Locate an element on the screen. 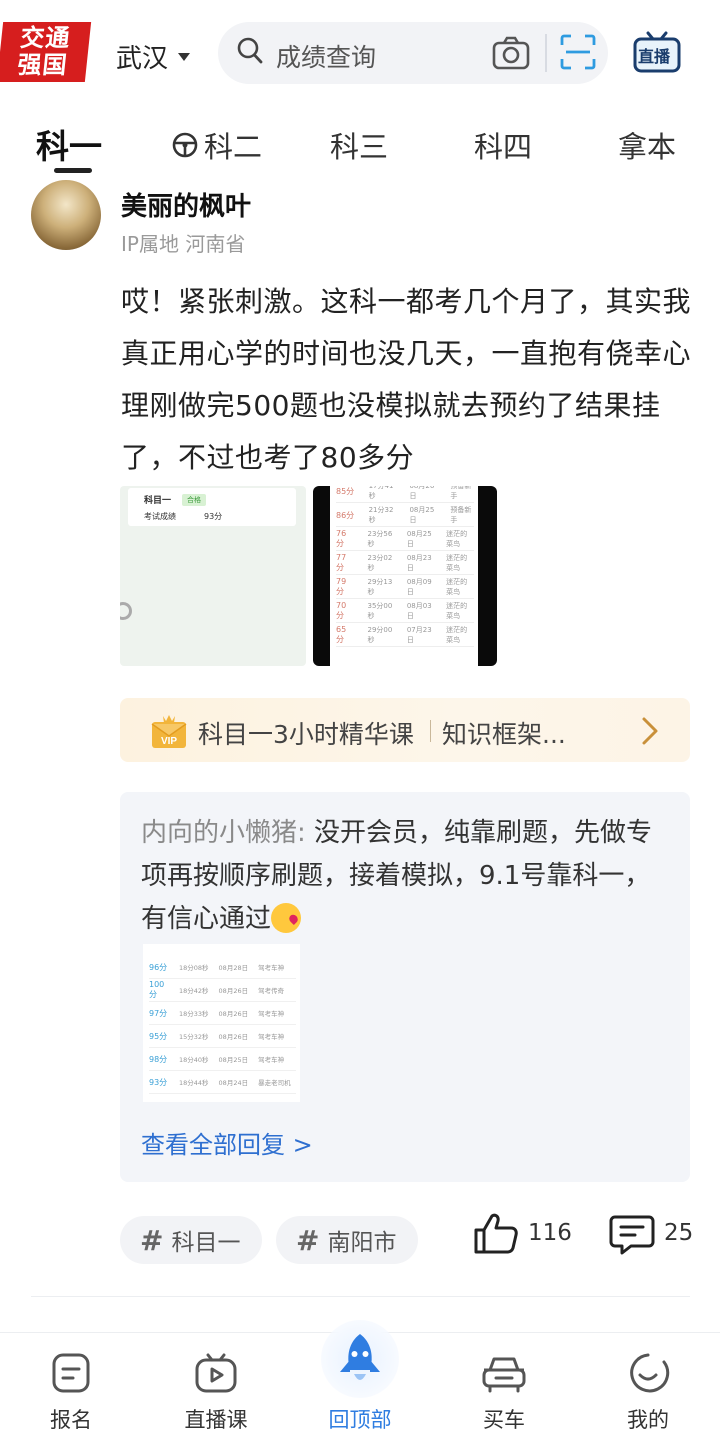 The image size is (720, 1448). score-card: 科目一 合格 考试成绩 93分 is located at coordinates (212, 507).